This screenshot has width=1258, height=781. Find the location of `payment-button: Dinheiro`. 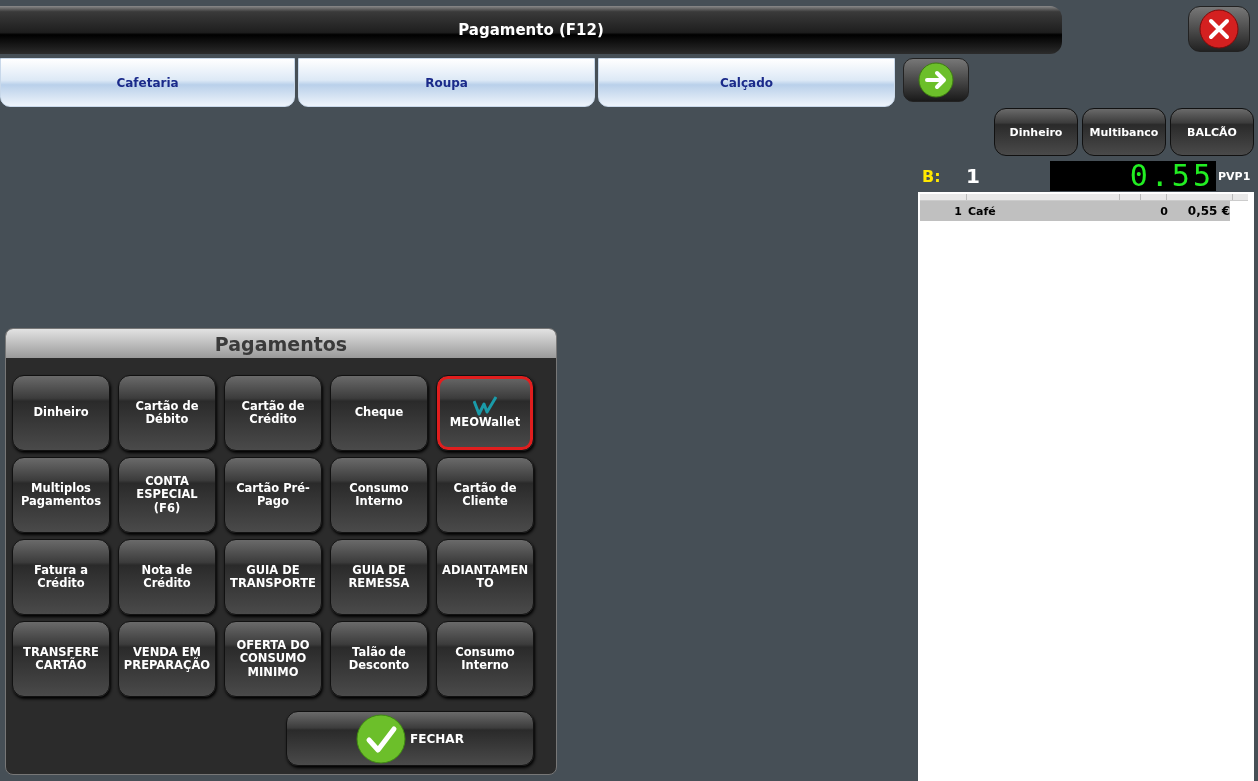

payment-button: Dinheiro is located at coordinates (61, 413).